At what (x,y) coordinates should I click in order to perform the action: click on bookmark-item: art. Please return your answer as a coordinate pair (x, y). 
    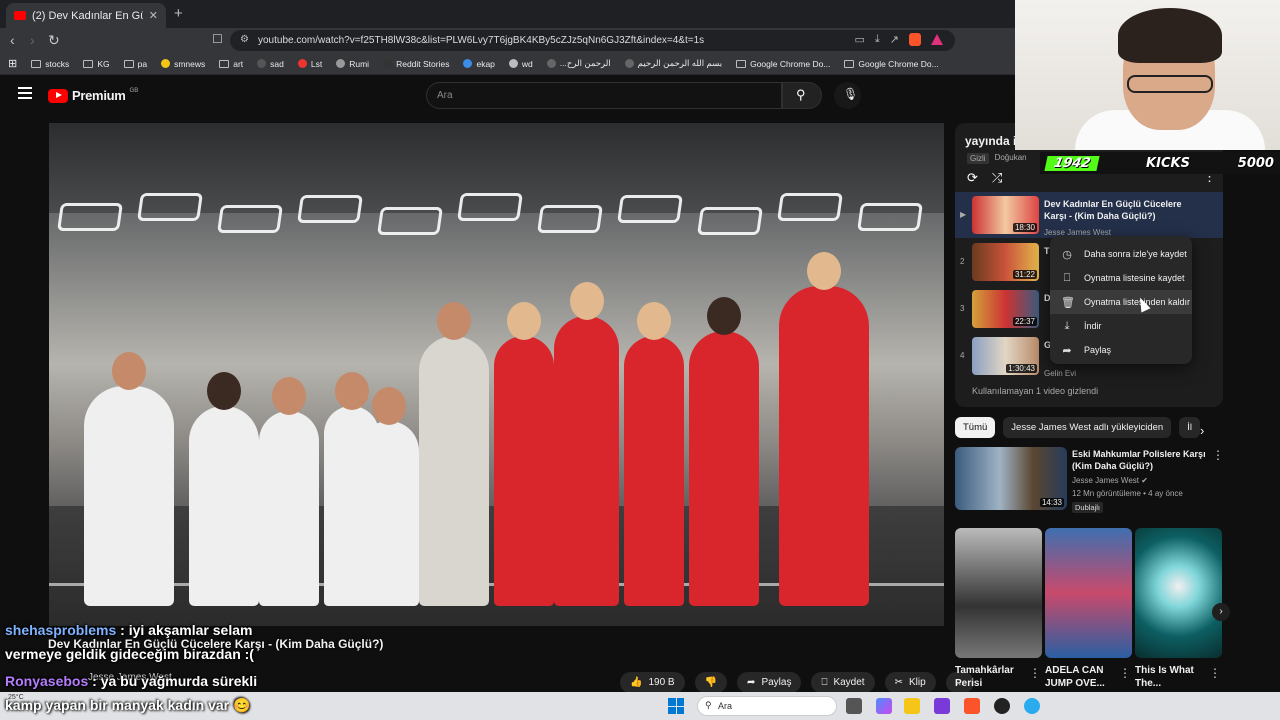
    Looking at the image, I should click on (231, 64).